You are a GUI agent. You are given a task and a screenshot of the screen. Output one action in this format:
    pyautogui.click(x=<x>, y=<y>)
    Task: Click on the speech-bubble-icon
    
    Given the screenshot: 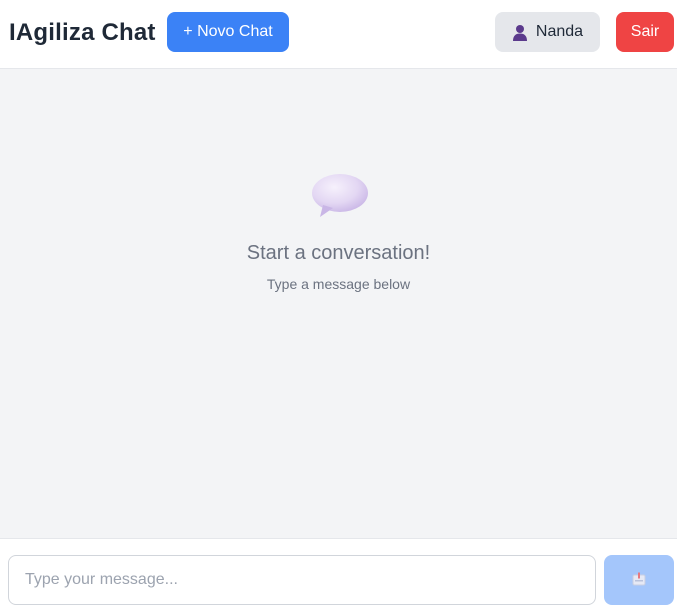 What is the action you would take?
    pyautogui.click(x=339, y=197)
    